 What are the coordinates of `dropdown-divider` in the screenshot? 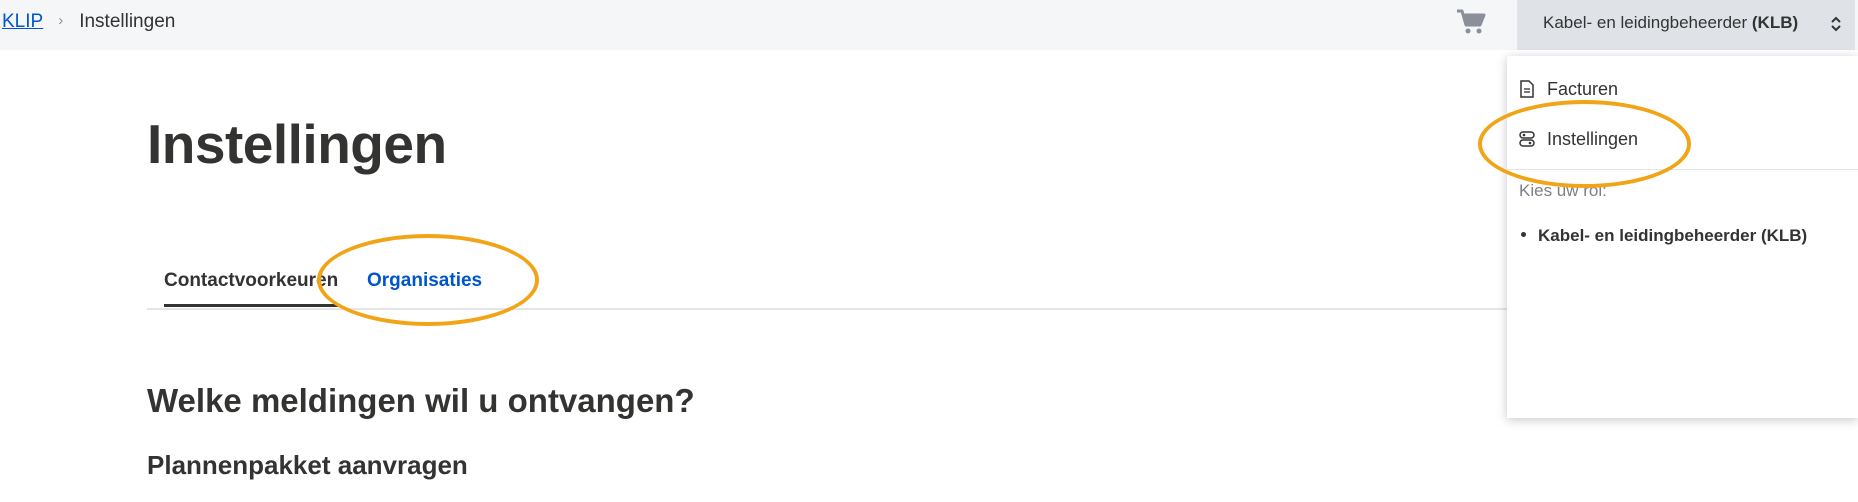 It's located at (1682, 169).